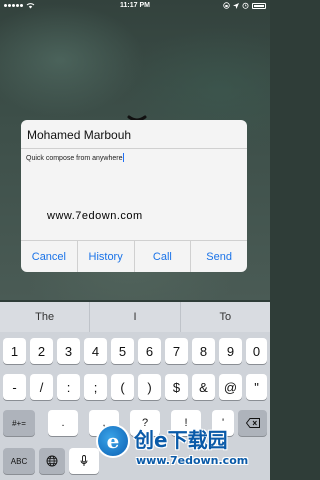 This screenshot has width=320, height=480. Describe the element at coordinates (230, 351) in the screenshot. I see `key-9: 9` at that location.